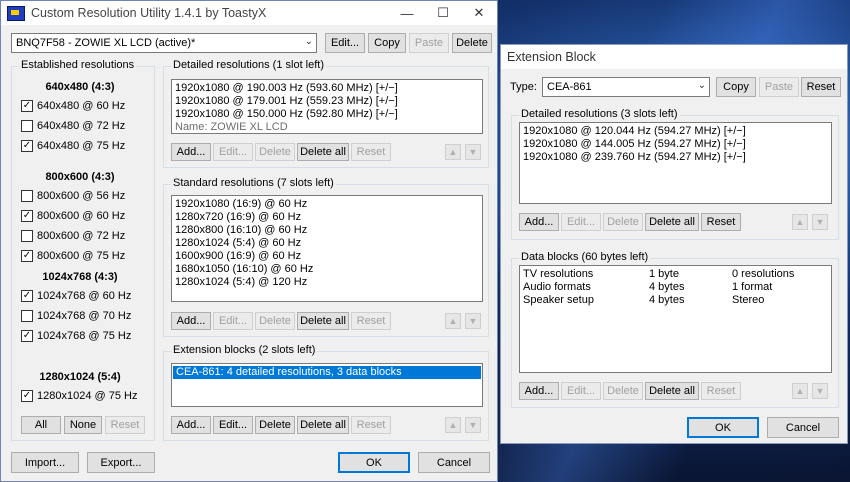 This screenshot has height=482, width=850. I want to click on established-checkbox-row: 640x480 @ 72 Hz, so click(73, 126).